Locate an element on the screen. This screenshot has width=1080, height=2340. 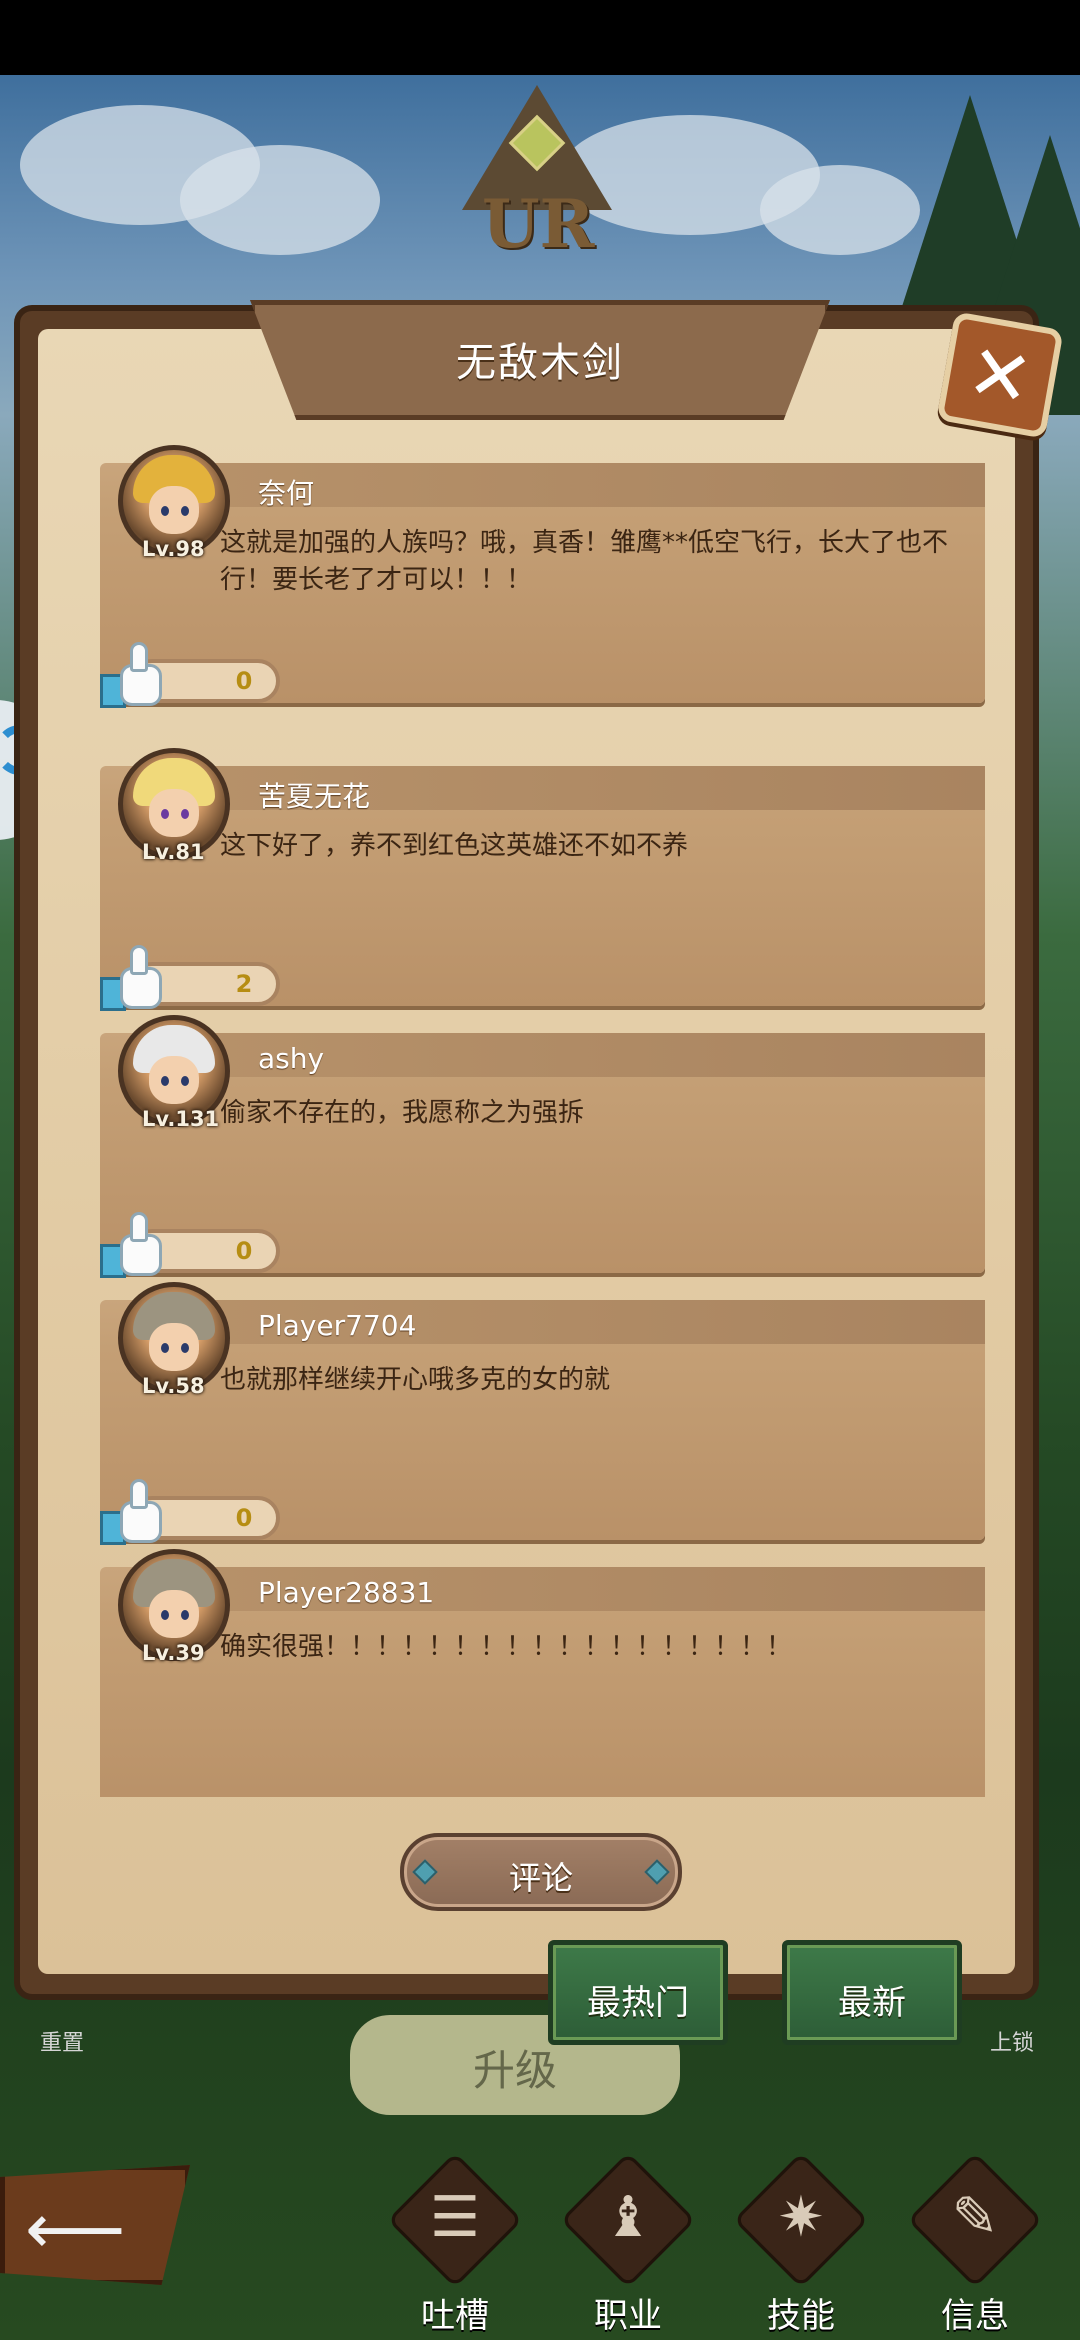
tab-newest: 最新 is located at coordinates (872, 1992).